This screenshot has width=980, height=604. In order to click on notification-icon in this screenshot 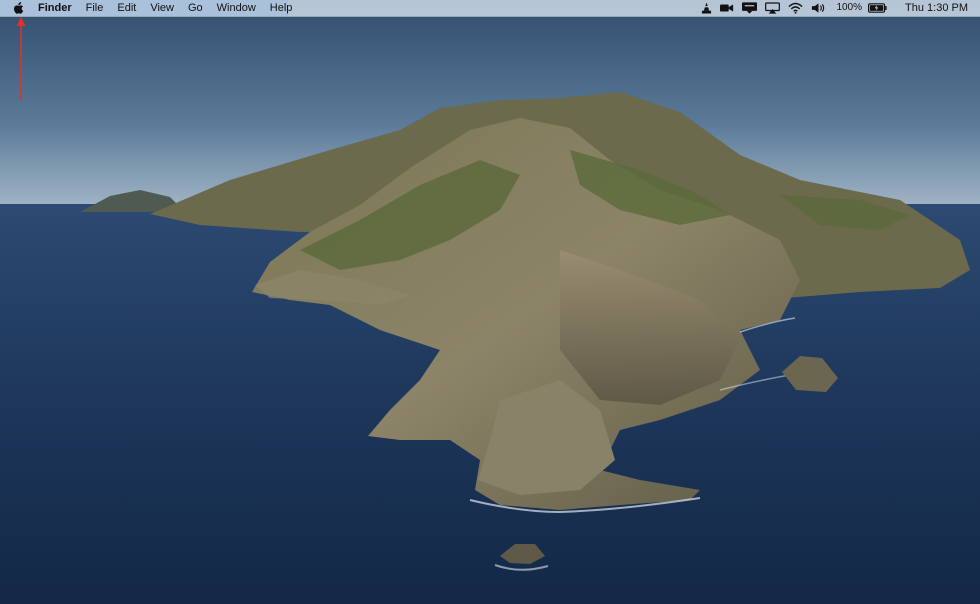, I will do `click(749, 8)`.